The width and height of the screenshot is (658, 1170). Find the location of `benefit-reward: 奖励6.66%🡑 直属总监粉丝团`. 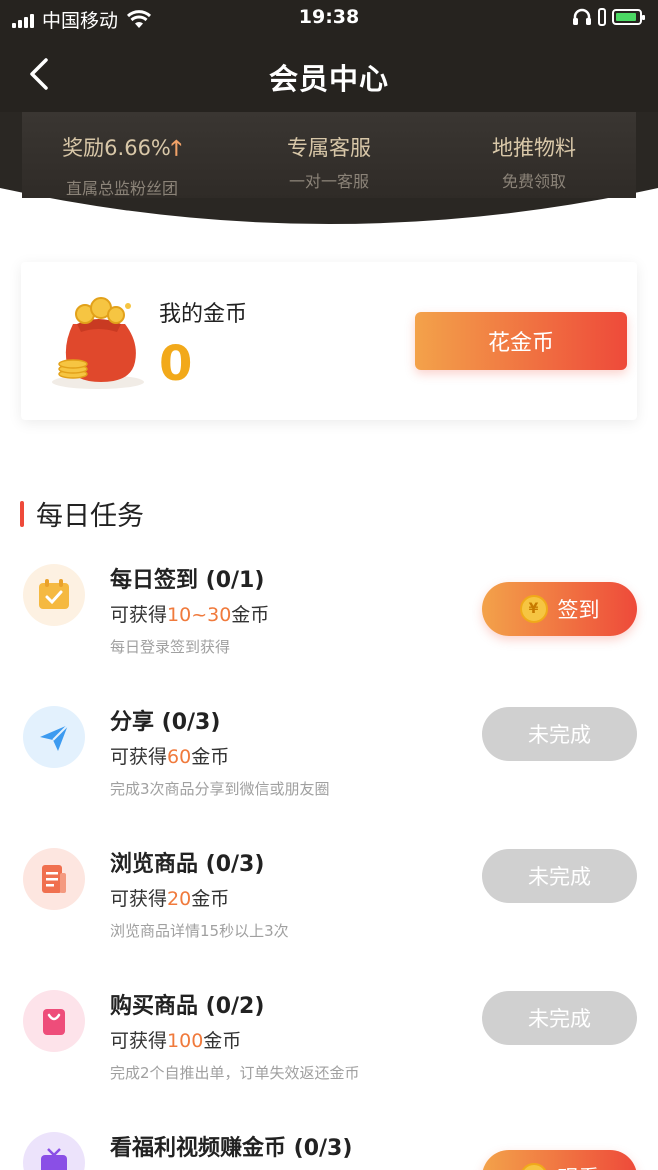

benefit-reward: 奖励6.66%🡑 直属总监粉丝团 is located at coordinates (122, 165).